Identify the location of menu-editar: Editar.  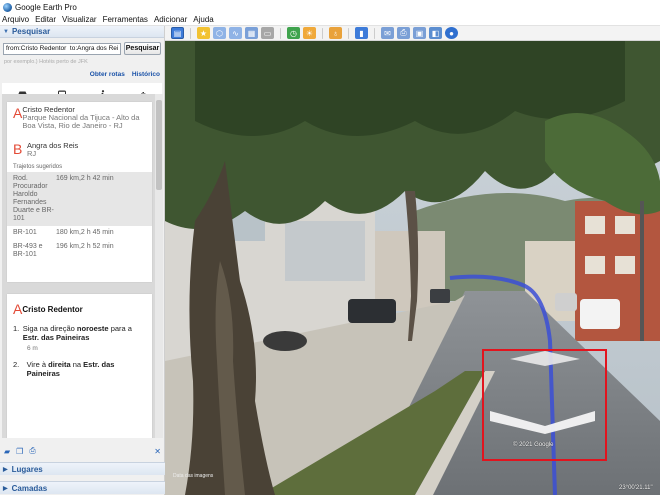
(45, 19).